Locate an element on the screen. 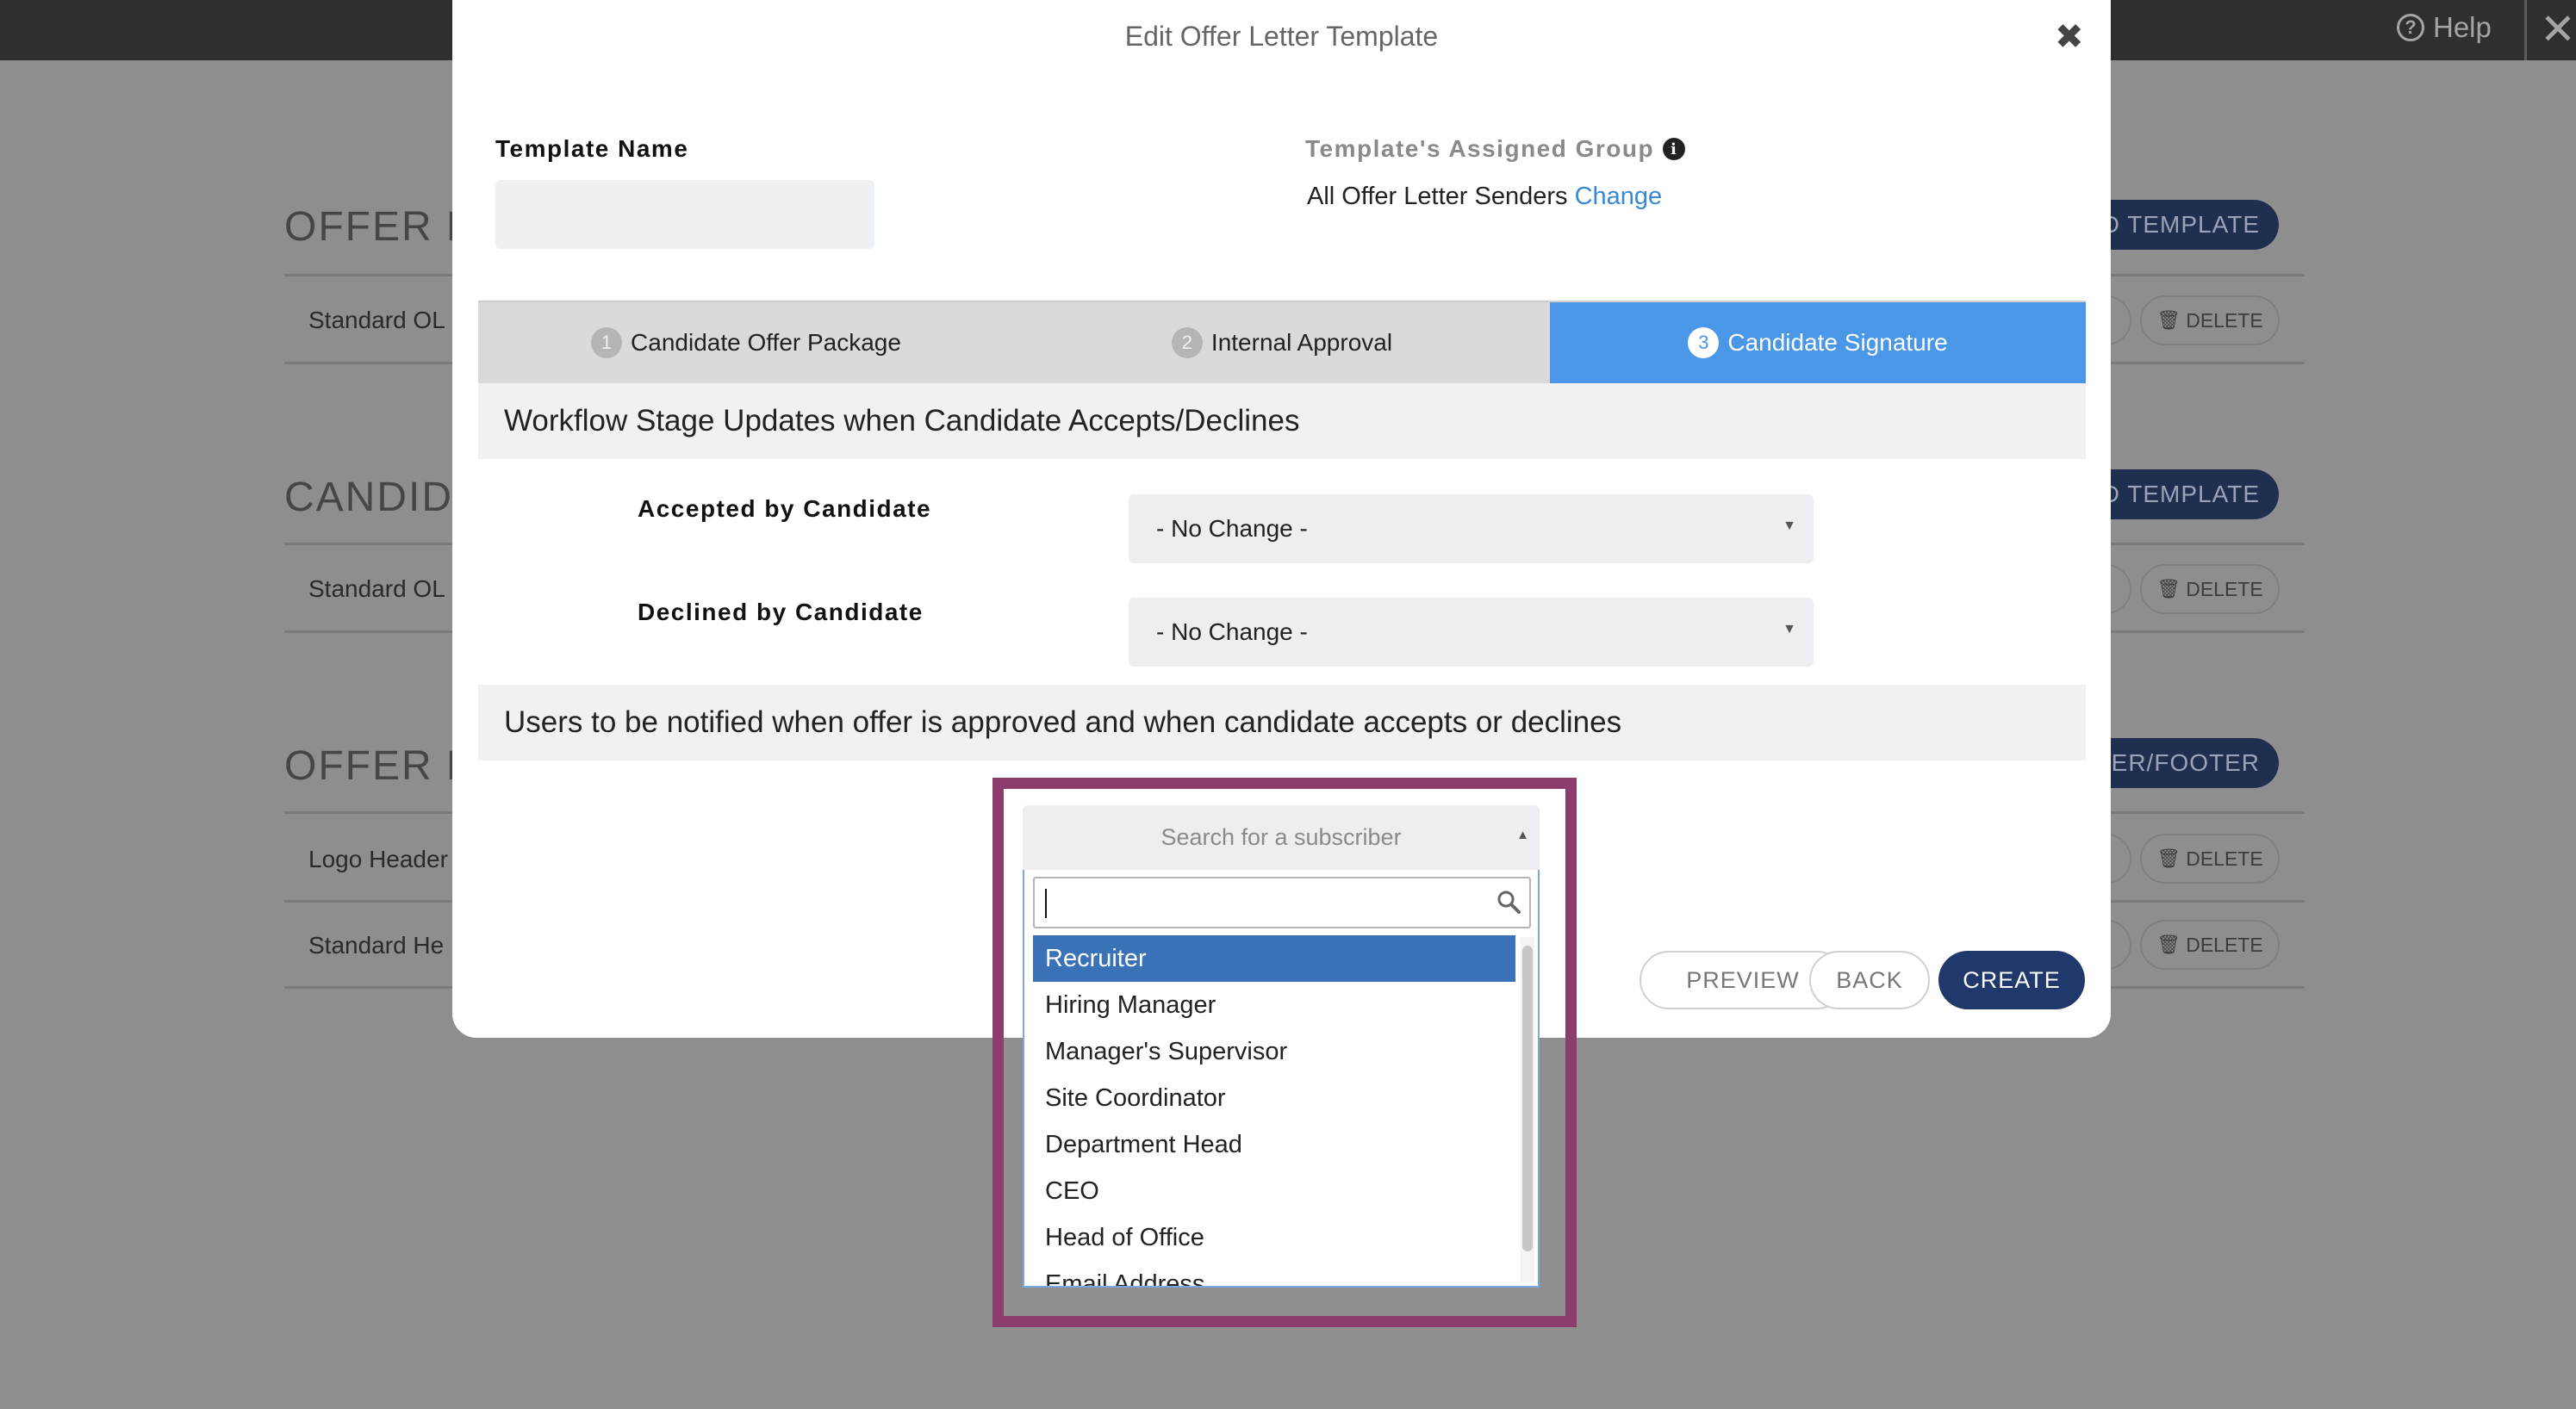 Image resolution: width=2576 pixels, height=1409 pixels. option-site-coordinator: Site Coordinator is located at coordinates (1274, 1098).